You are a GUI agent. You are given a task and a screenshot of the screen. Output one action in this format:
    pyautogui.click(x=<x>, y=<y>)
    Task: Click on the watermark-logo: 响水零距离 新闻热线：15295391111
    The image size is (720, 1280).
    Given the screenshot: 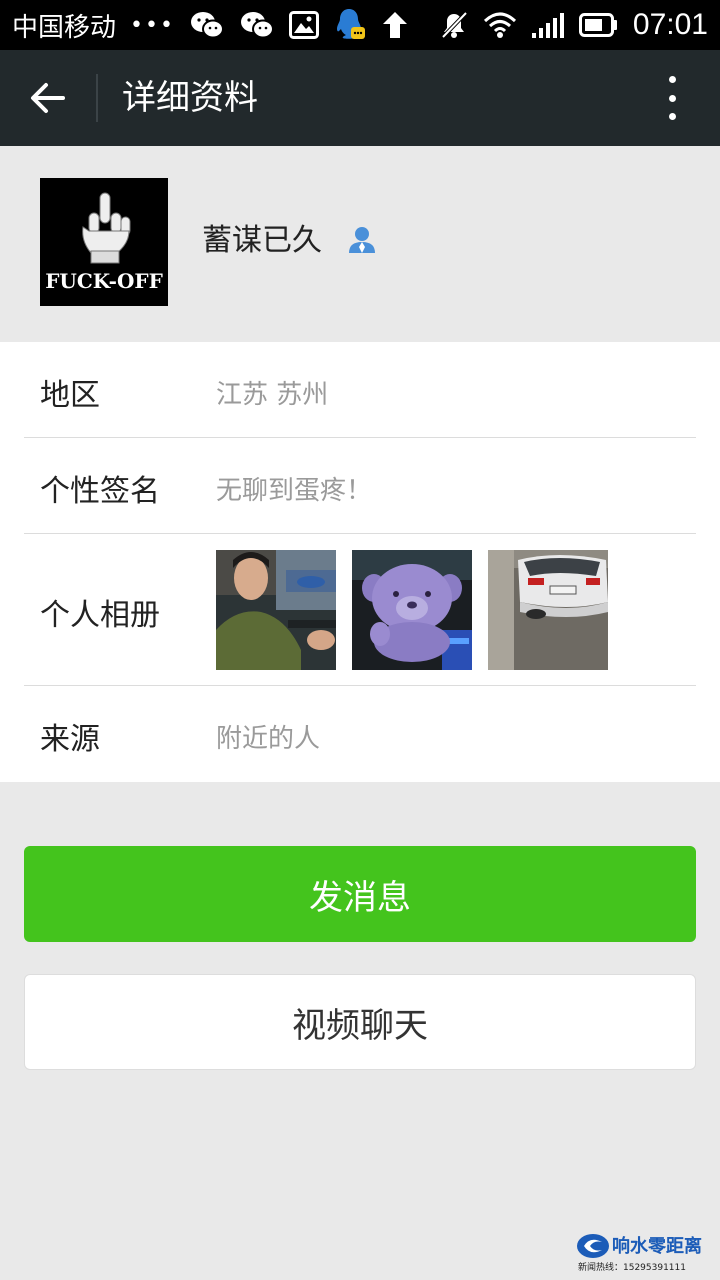 What is the action you would take?
    pyautogui.click(x=644, y=1254)
    